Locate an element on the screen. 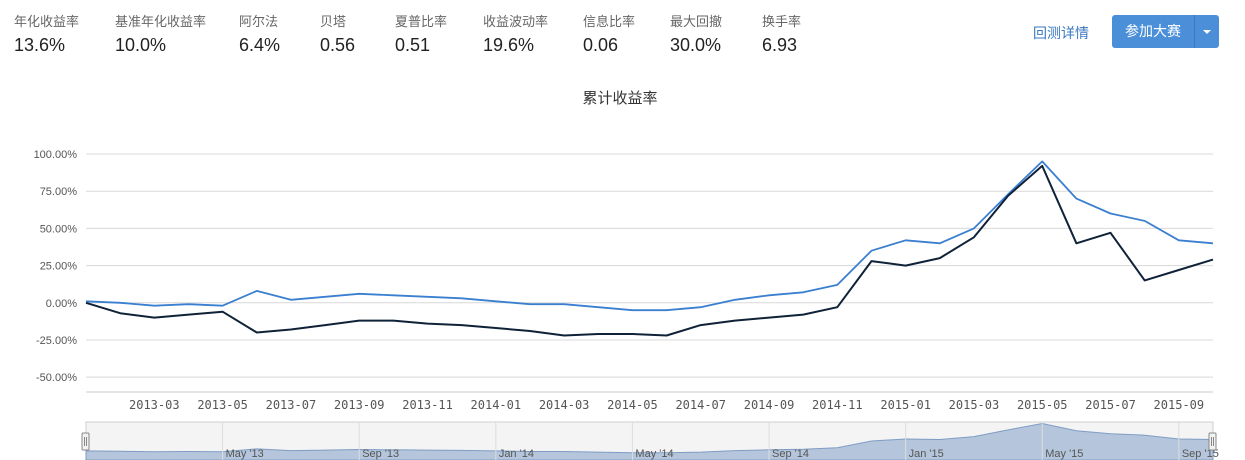  y-tick-label: 75.00% is located at coordinates (59, 192).